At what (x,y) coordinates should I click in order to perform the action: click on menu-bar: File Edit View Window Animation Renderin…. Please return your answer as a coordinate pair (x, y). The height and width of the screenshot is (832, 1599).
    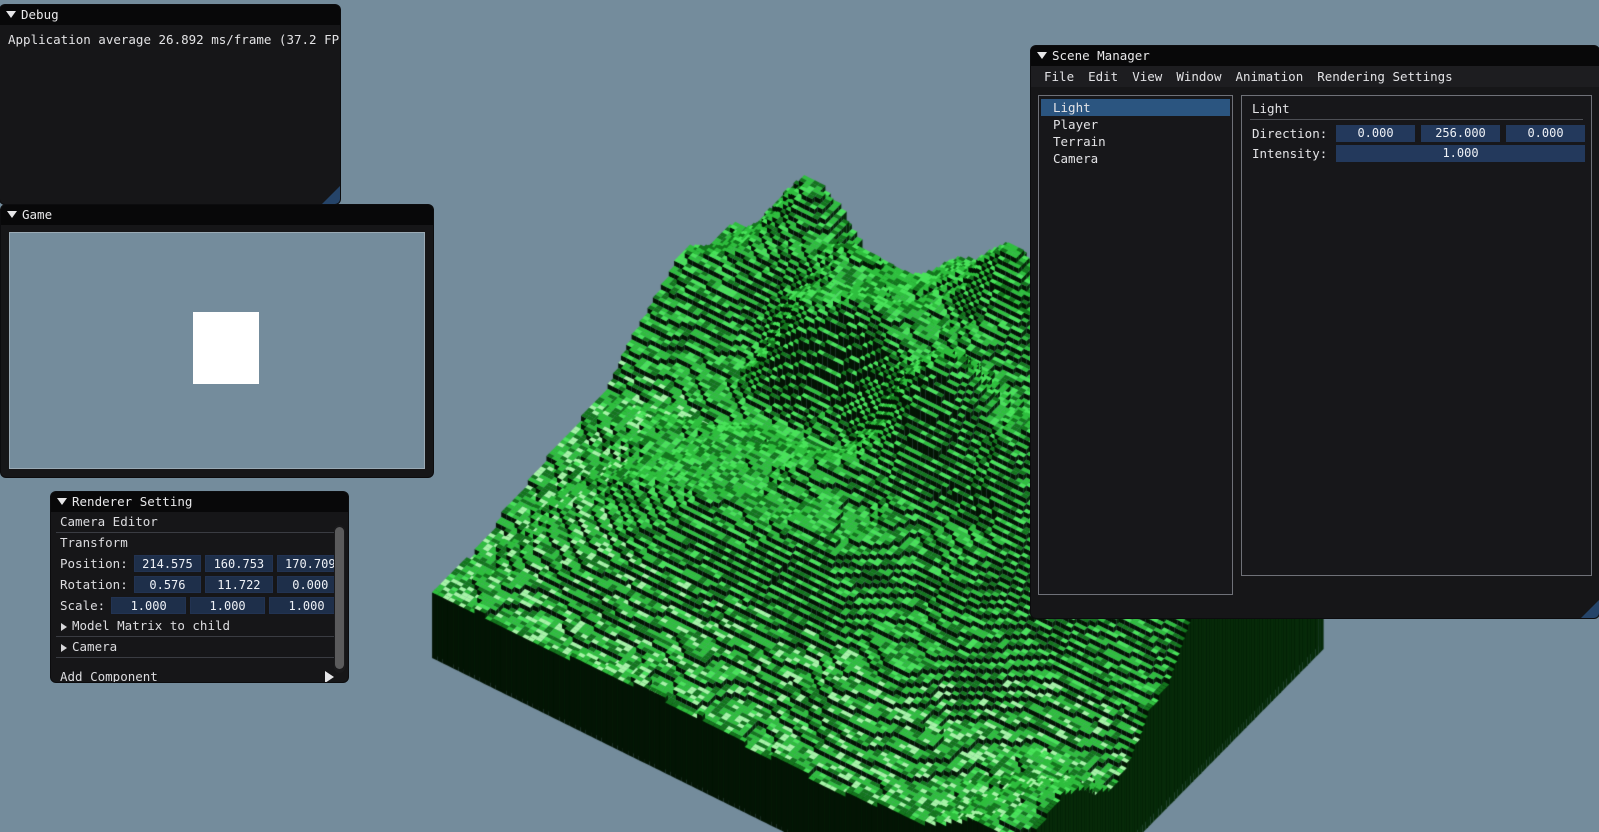
    Looking at the image, I should click on (1315, 76).